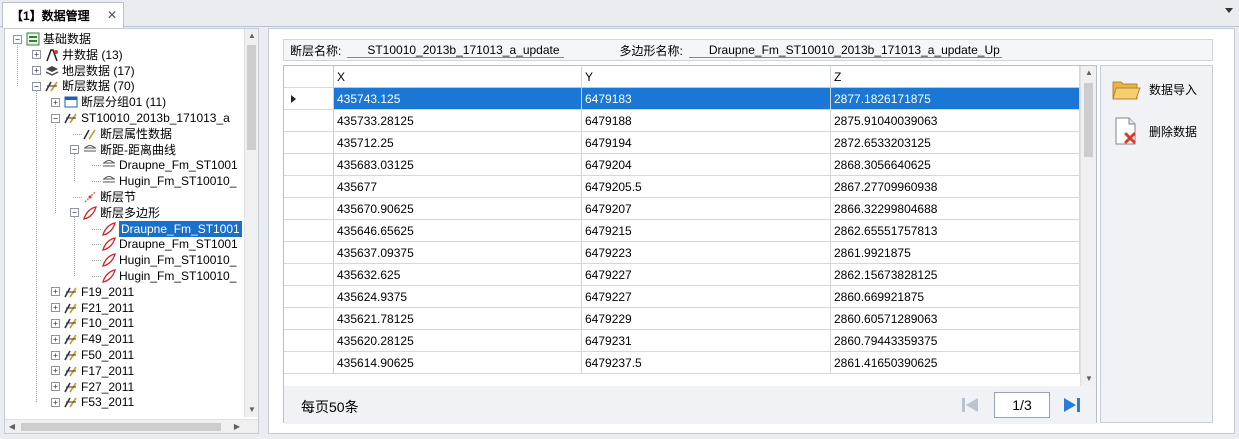 Image resolution: width=1239 pixels, height=439 pixels. I want to click on table-row: 435620.28125 6479231 2860.79443359375, so click(682, 341).